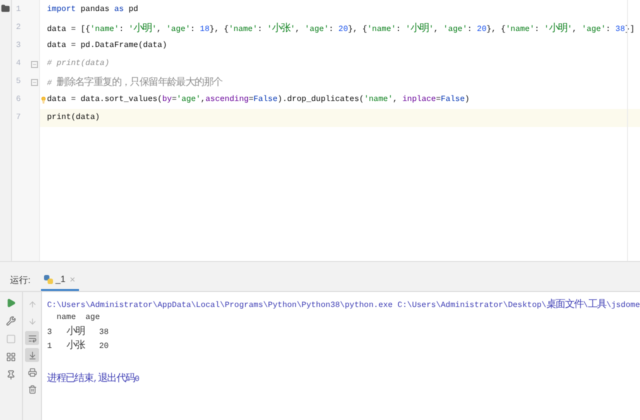  What do you see at coordinates (343, 305) in the screenshot?
I see `command-line: C:\Users\Administrator\AppData\Local\Programs\Python\Python38\python.exe C:\Users\Administrator\Desktop\桌面文件\工具\jsdome` at bounding box center [343, 305].